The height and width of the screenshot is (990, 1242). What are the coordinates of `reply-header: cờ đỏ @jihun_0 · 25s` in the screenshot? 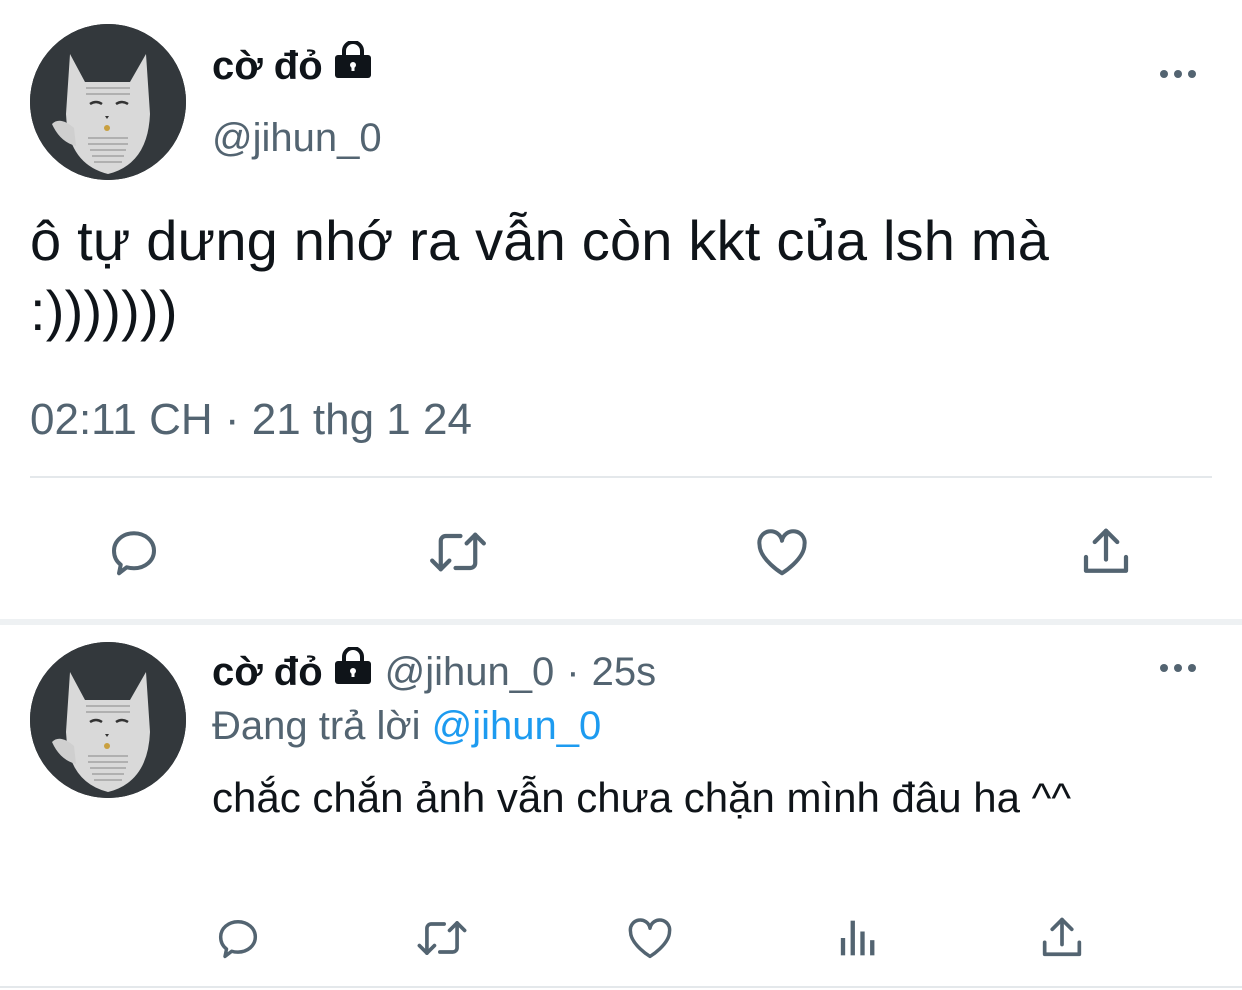 It's located at (434, 672).